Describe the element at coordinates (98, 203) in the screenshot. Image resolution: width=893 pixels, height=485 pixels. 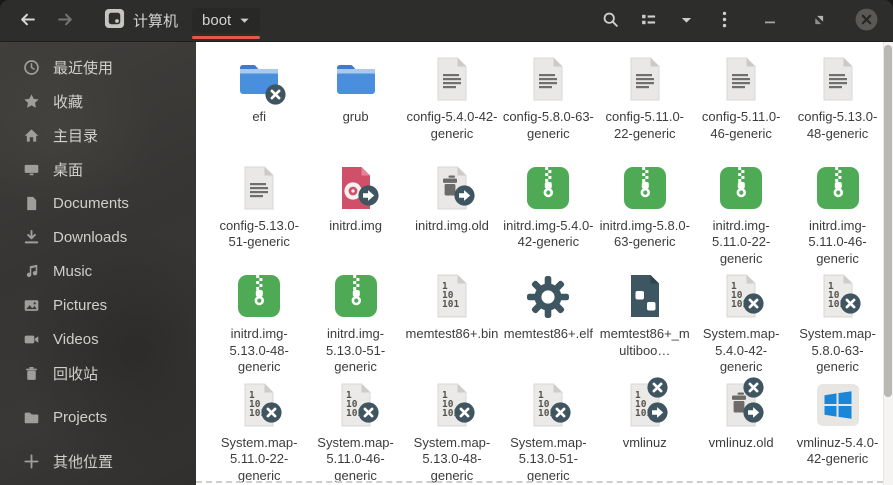
I see `sidebar-item-documents: Documents` at that location.